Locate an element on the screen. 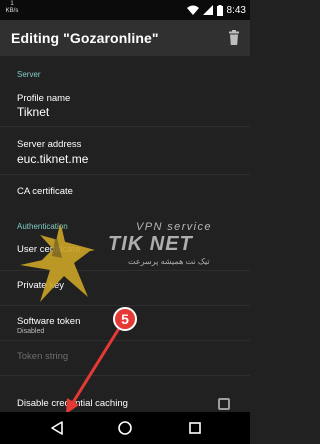 Image resolution: width=320 pixels, height=444 pixels. network-speed-value: 1 is located at coordinates (12, 4).